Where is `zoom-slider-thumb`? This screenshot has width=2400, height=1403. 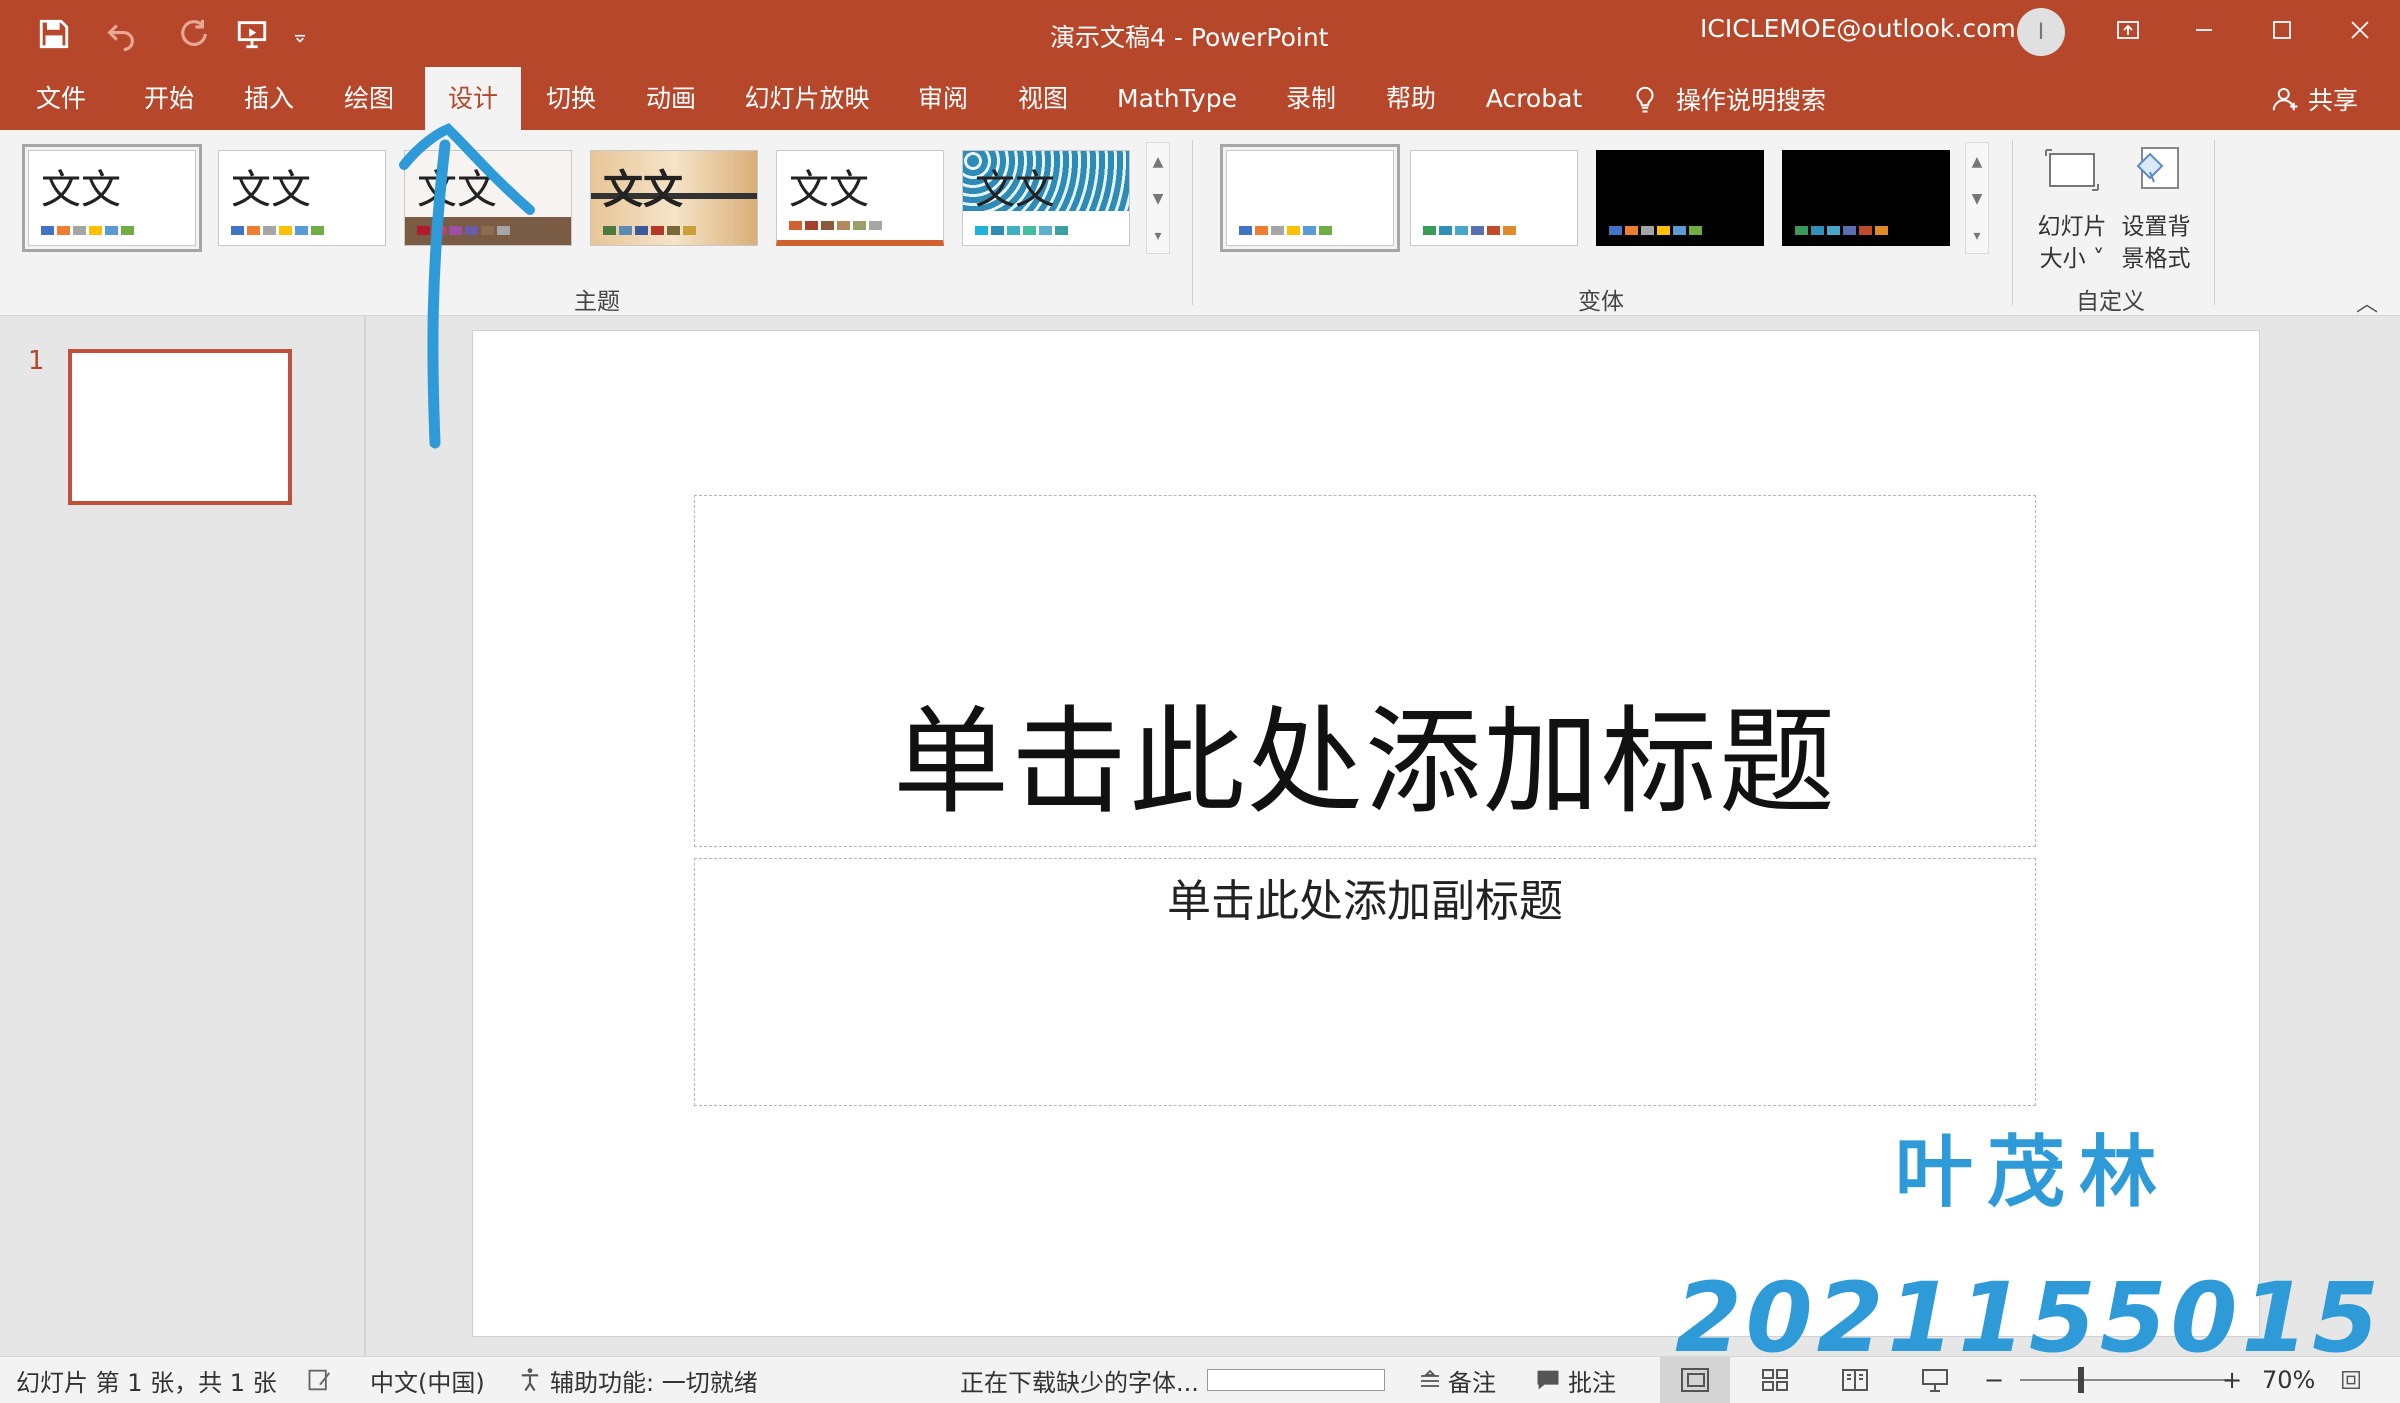 zoom-slider-thumb is located at coordinates (2081, 1380).